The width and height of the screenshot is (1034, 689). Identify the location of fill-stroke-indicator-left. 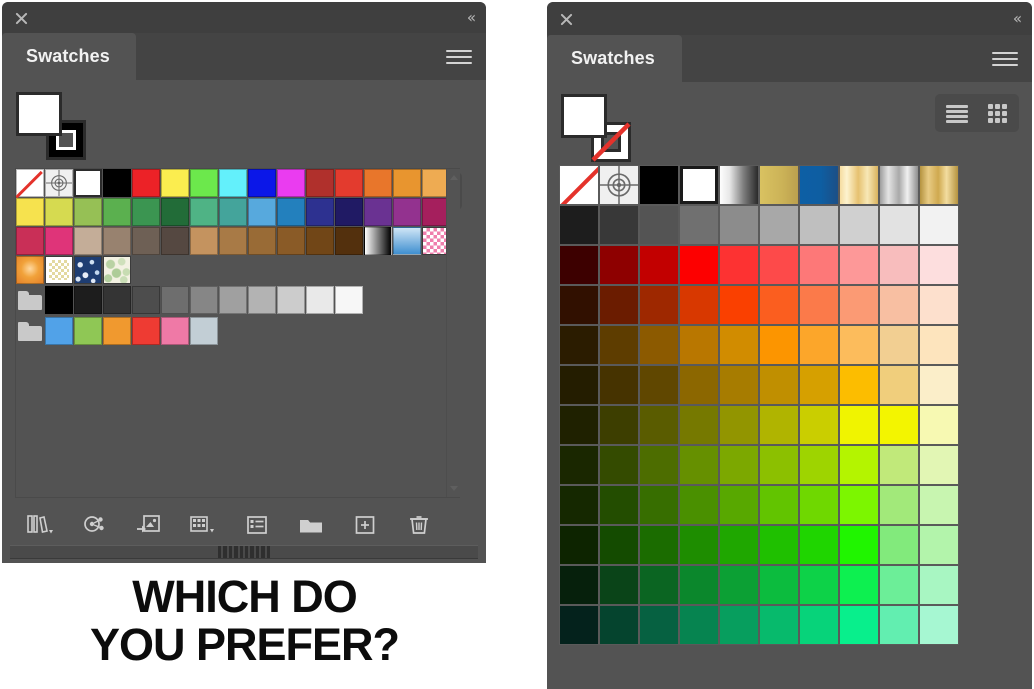
(52, 127).